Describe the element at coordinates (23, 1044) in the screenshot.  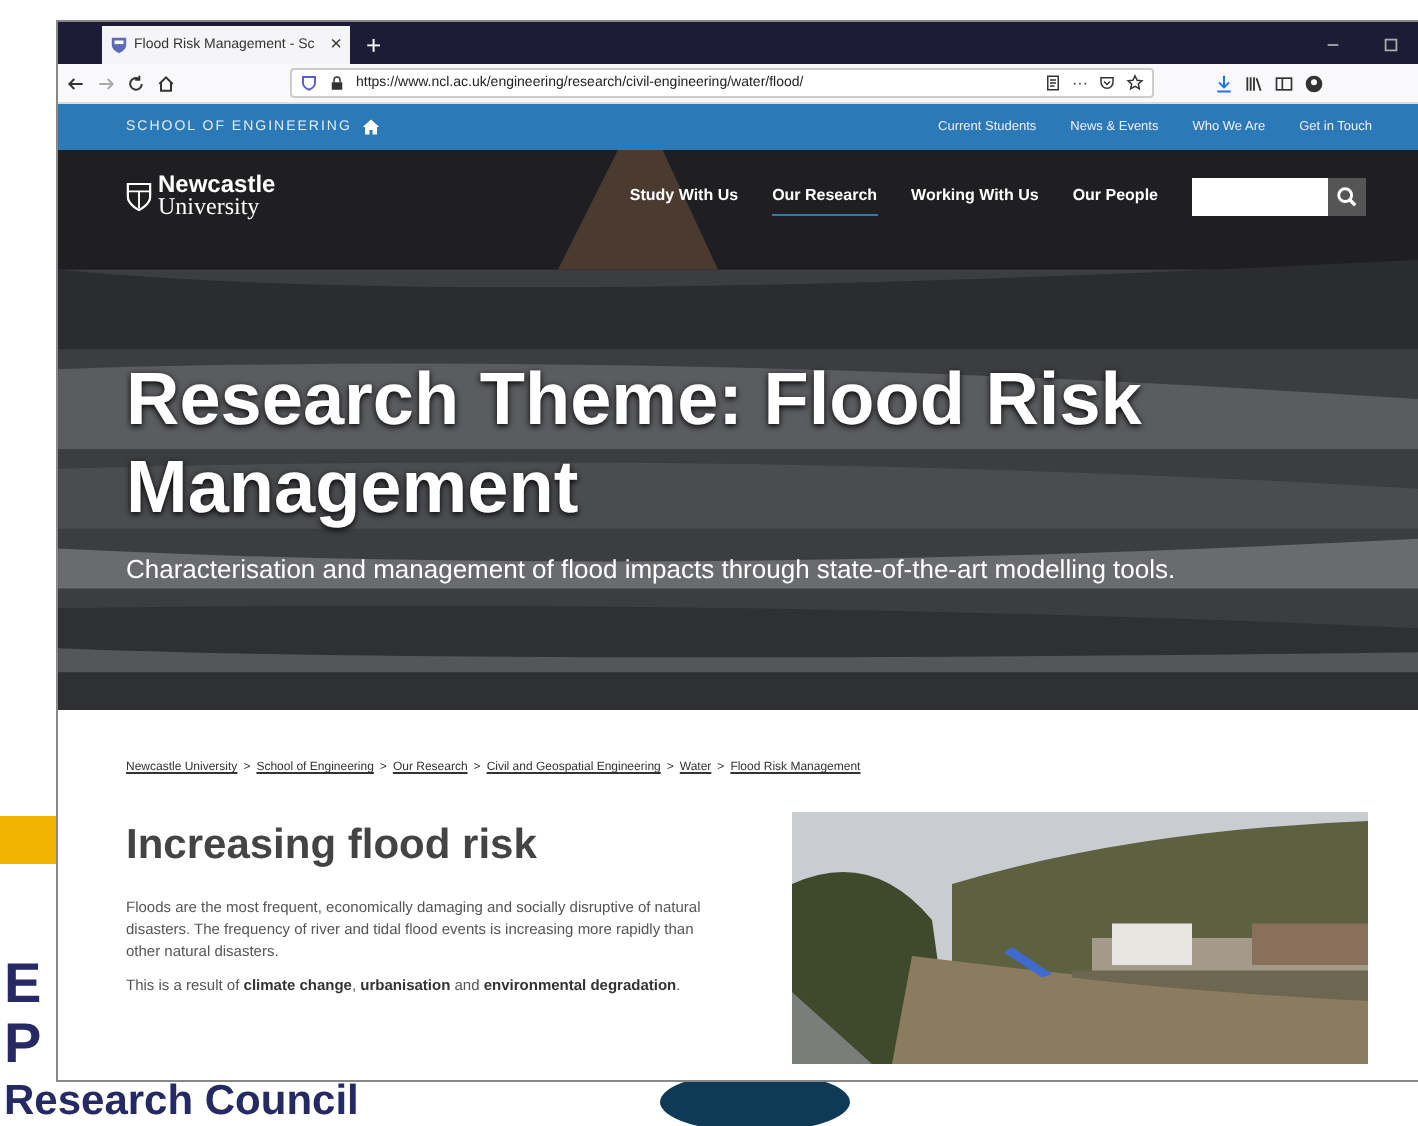
I see `slide-text: P` at that location.